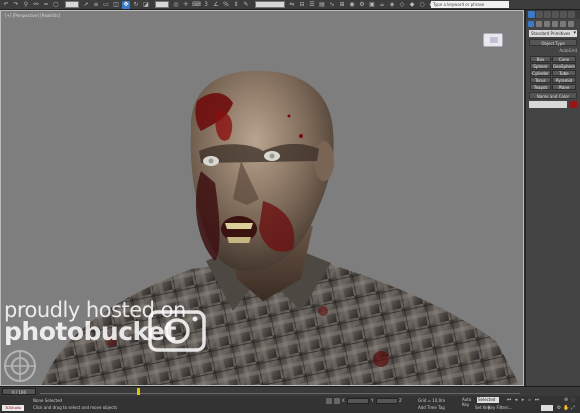 The image size is (580, 413). What do you see at coordinates (563, 23) in the screenshot?
I see `helpers-icon` at bounding box center [563, 23].